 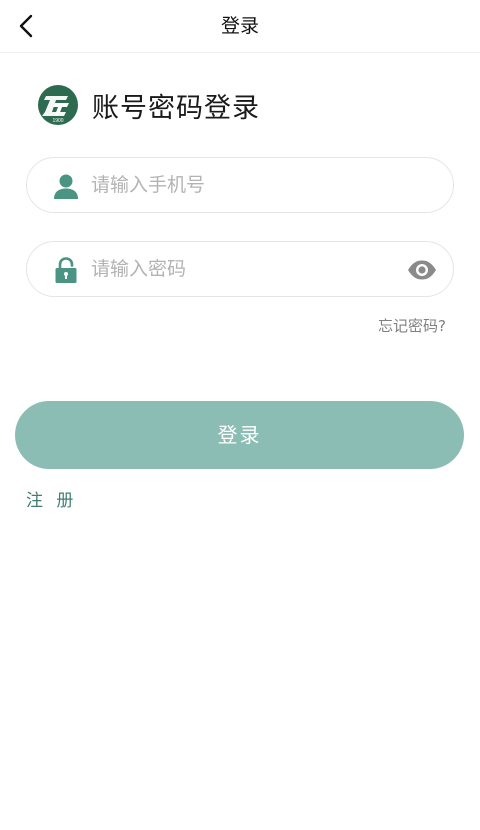 I want to click on forgot-password-link: 忘记密码?, so click(x=412, y=325).